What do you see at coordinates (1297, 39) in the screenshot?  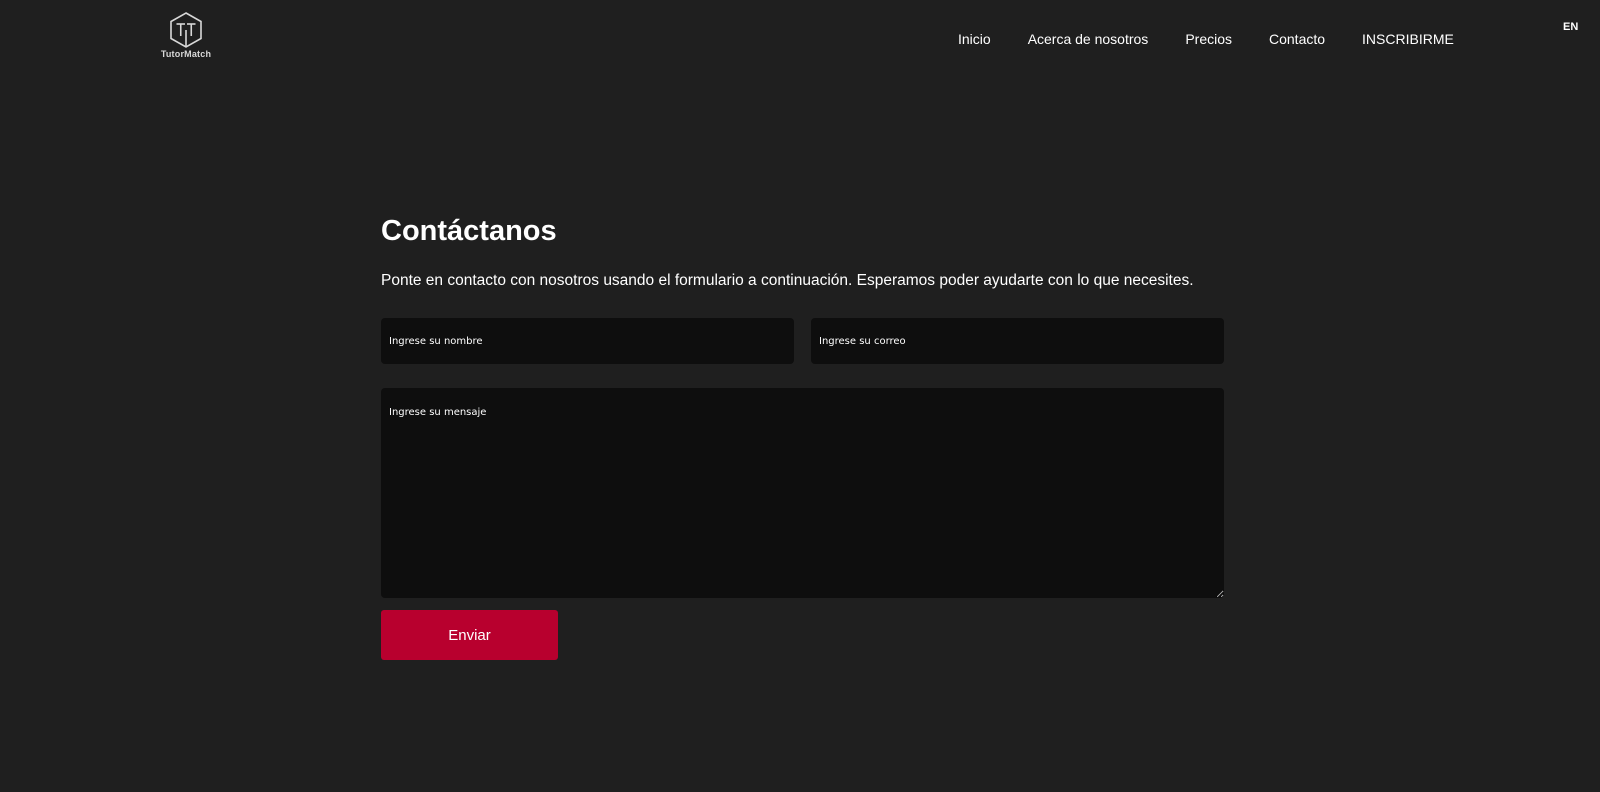 I see `nav-item-contacto: Contacto` at bounding box center [1297, 39].